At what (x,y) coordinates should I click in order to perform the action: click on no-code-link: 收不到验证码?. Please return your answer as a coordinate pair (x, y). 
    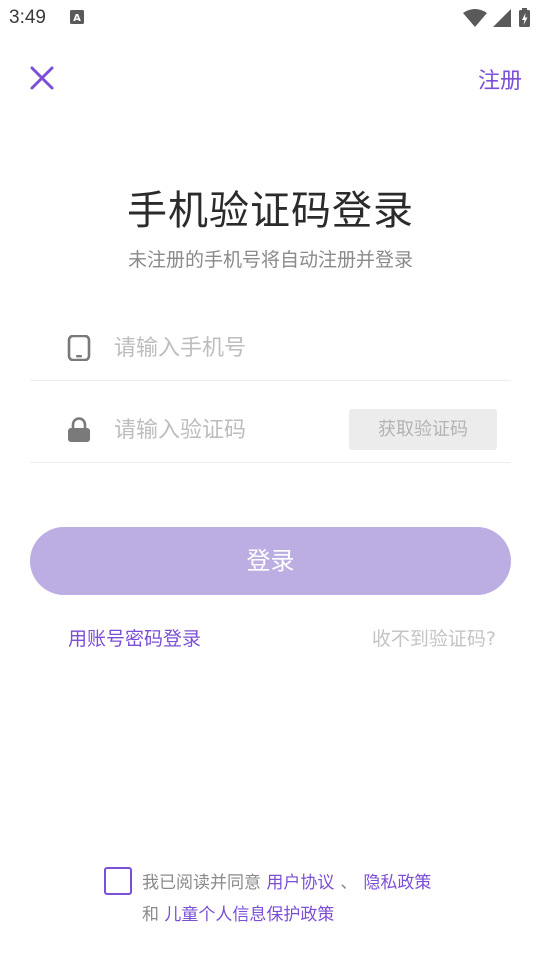
    Looking at the image, I should click on (434, 637).